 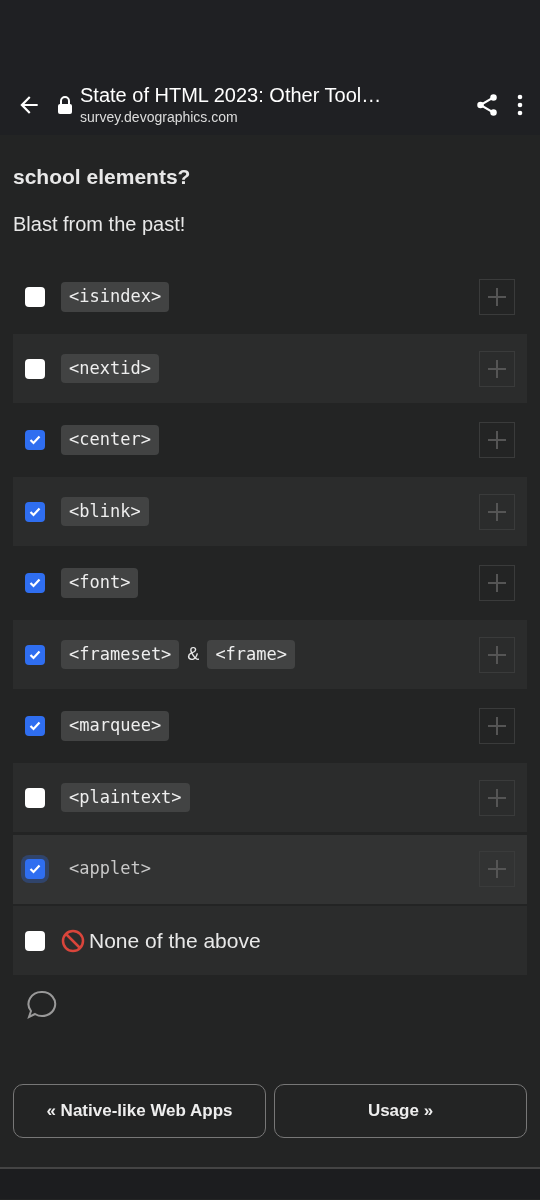 I want to click on element-tag: <blink>, so click(x=105, y=511).